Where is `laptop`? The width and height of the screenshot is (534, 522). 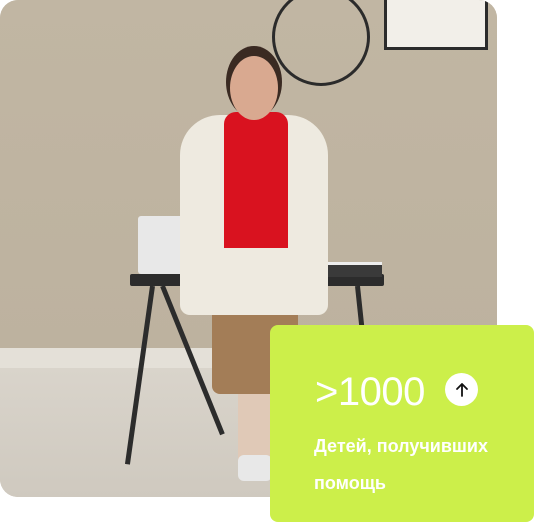 laptop is located at coordinates (161, 245).